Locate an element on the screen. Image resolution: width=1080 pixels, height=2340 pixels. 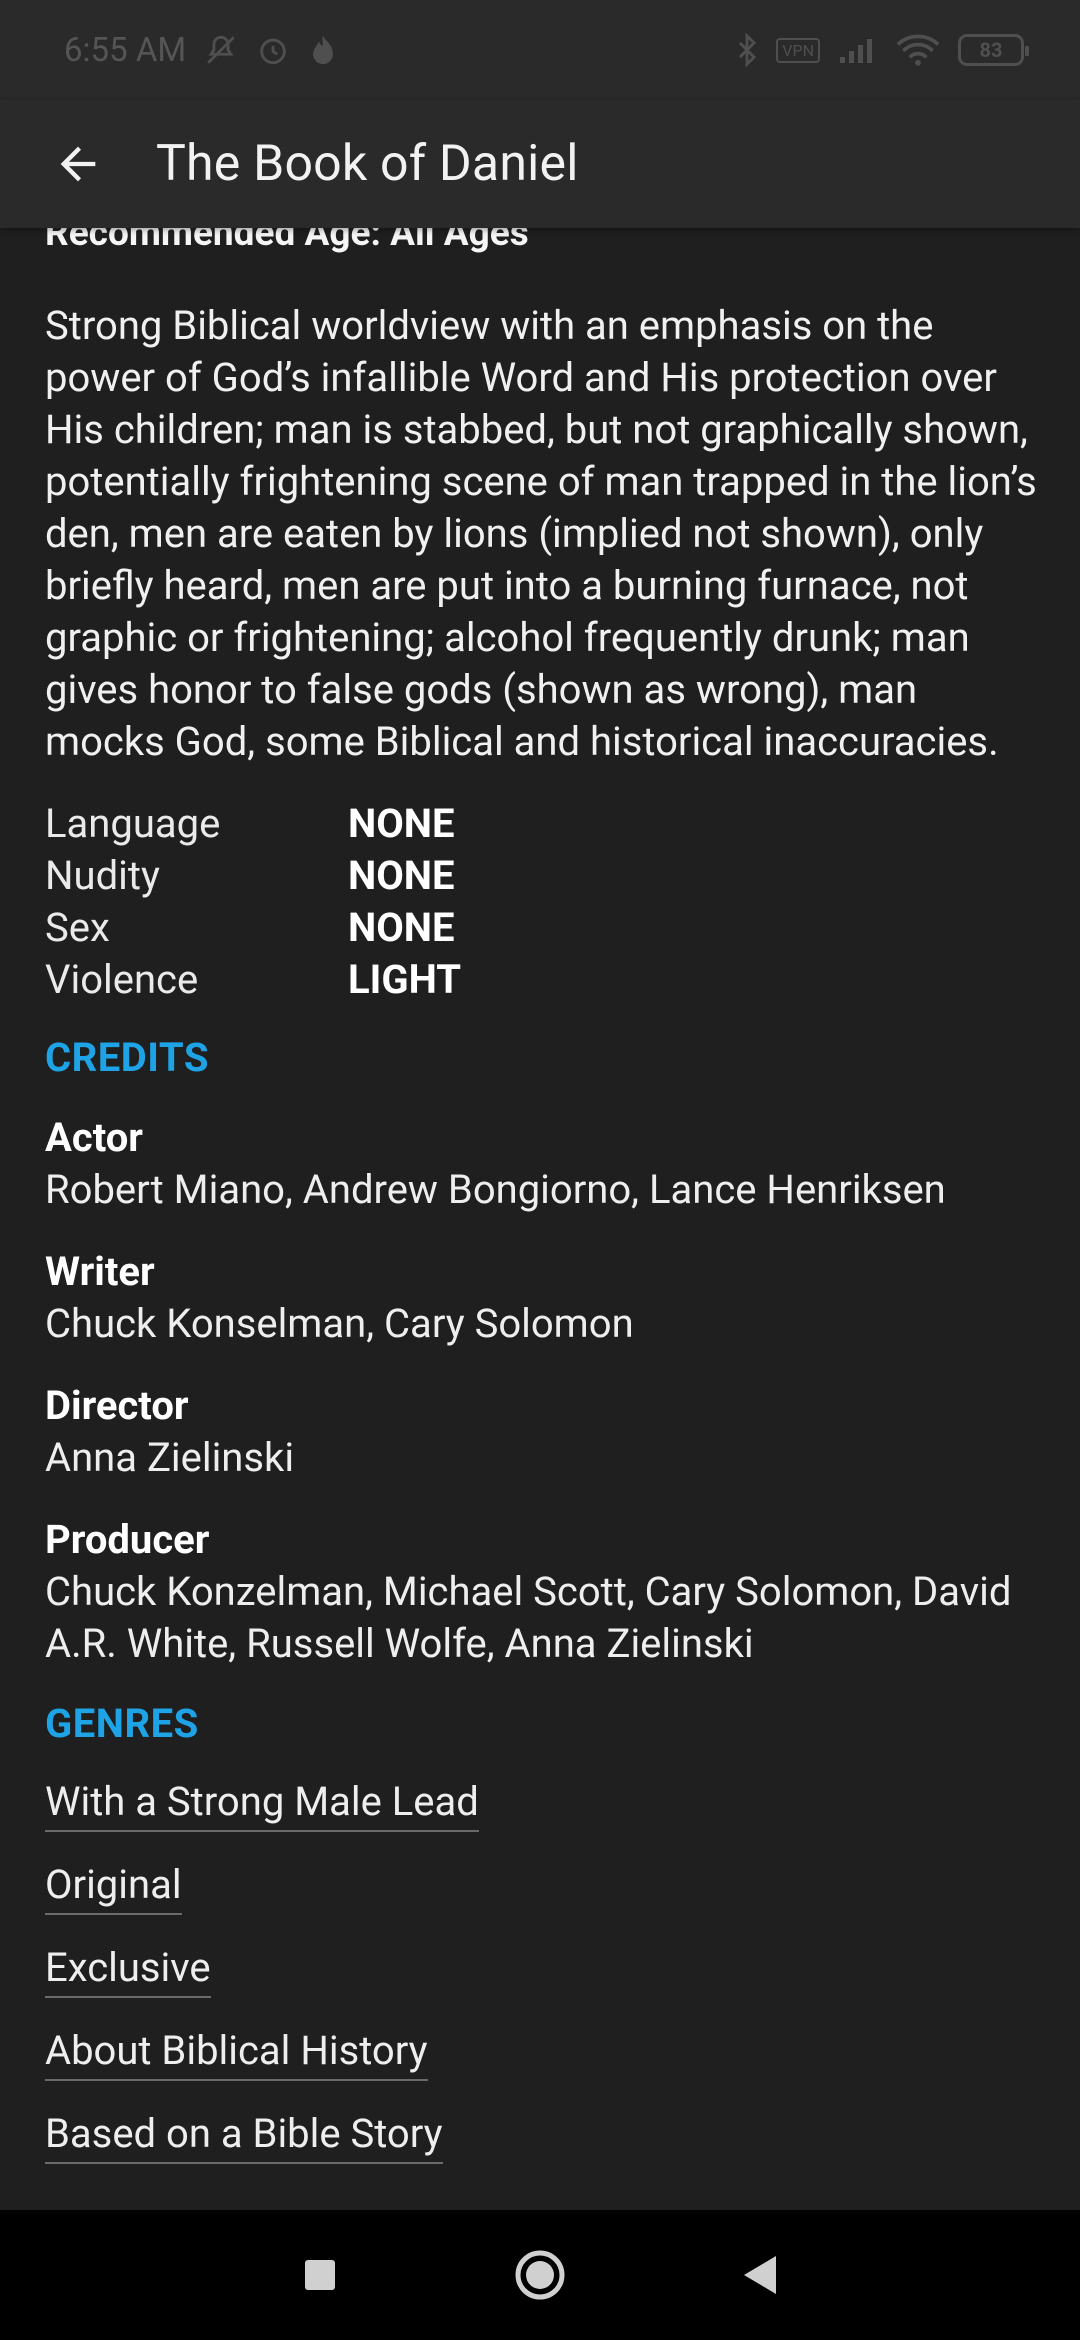
rating-row-language: Language NONE is located at coordinates (540, 824).